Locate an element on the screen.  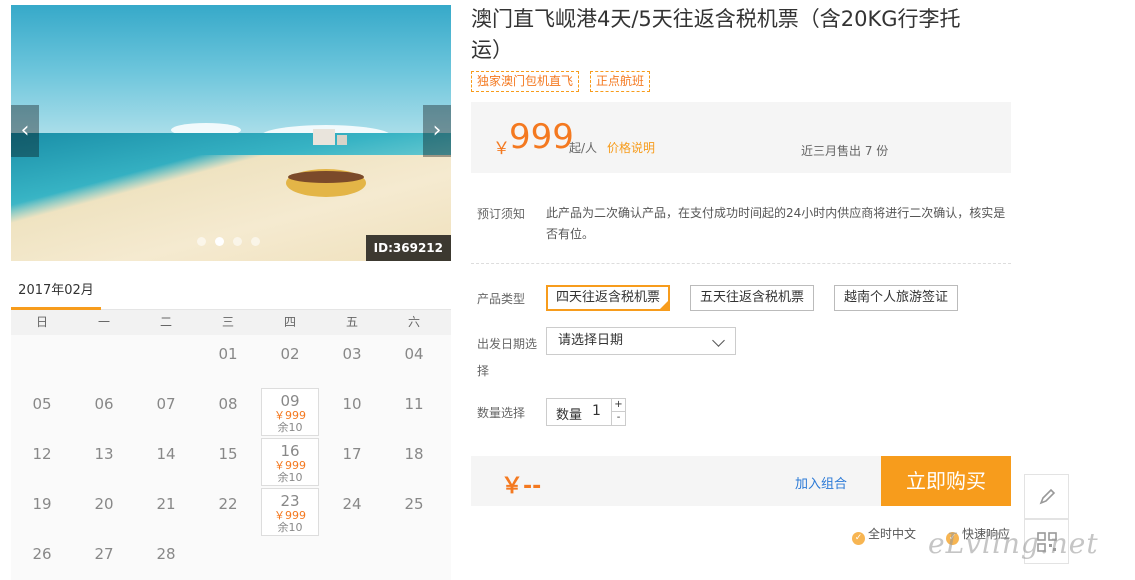
calendar-day: 24 is located at coordinates (352, 512).